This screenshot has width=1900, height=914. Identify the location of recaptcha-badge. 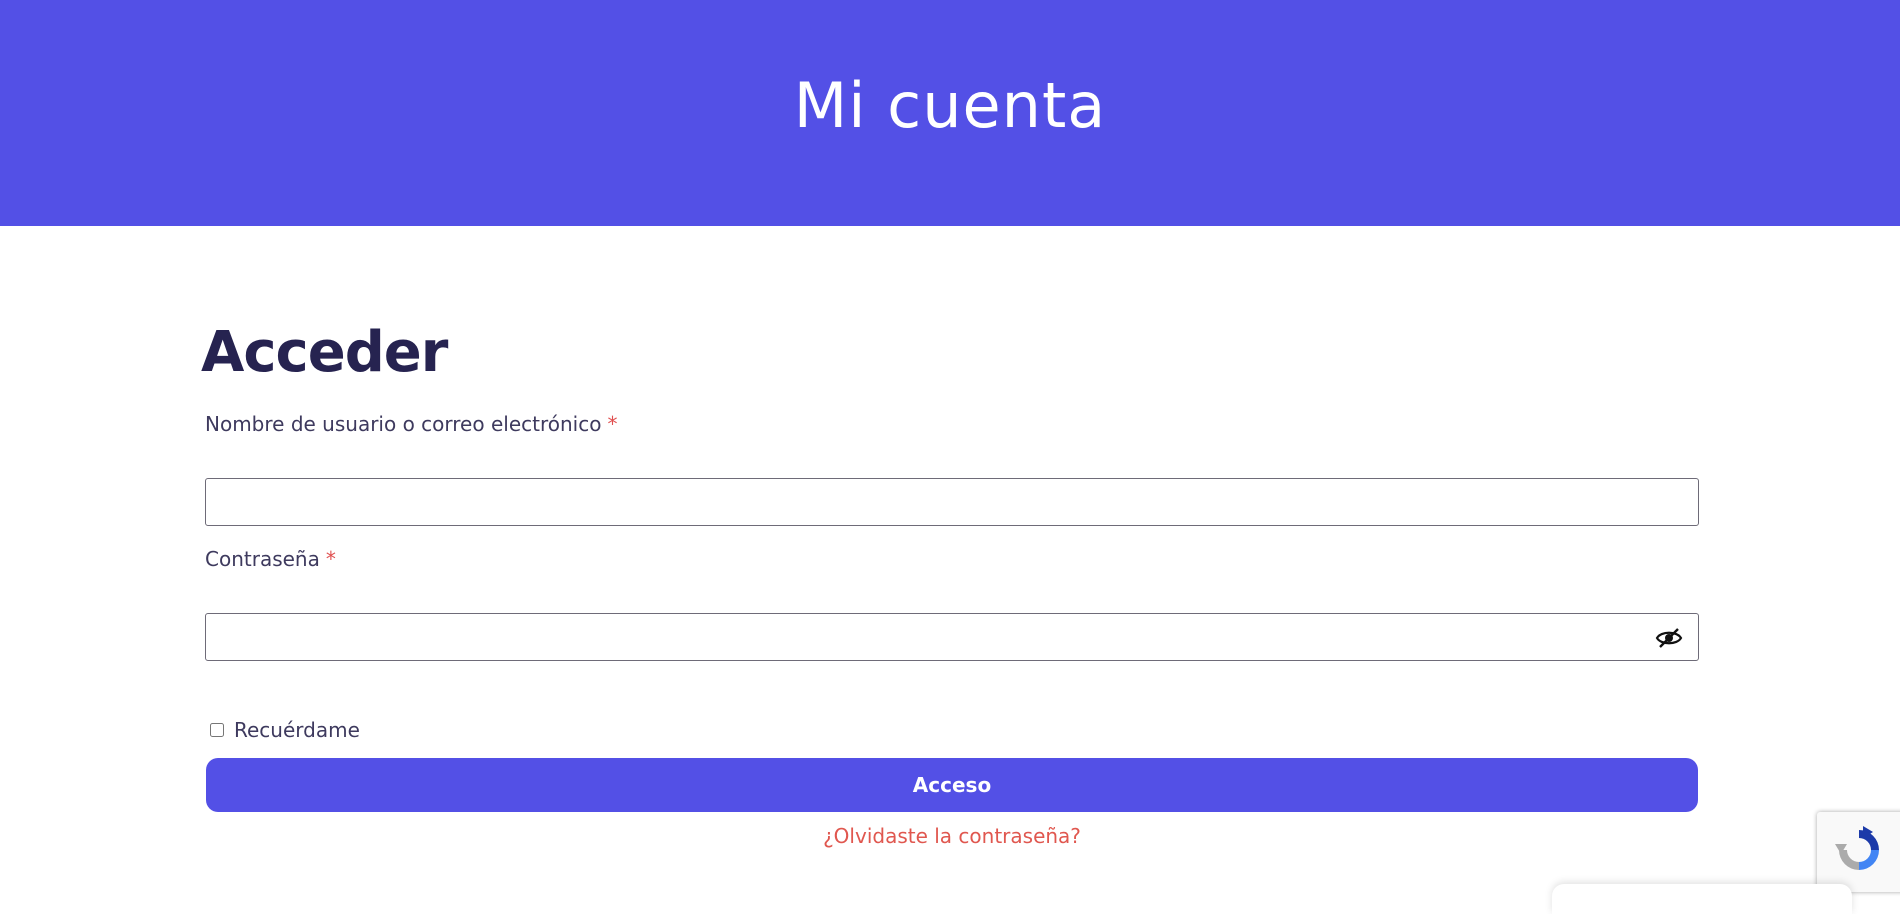
(1858, 852).